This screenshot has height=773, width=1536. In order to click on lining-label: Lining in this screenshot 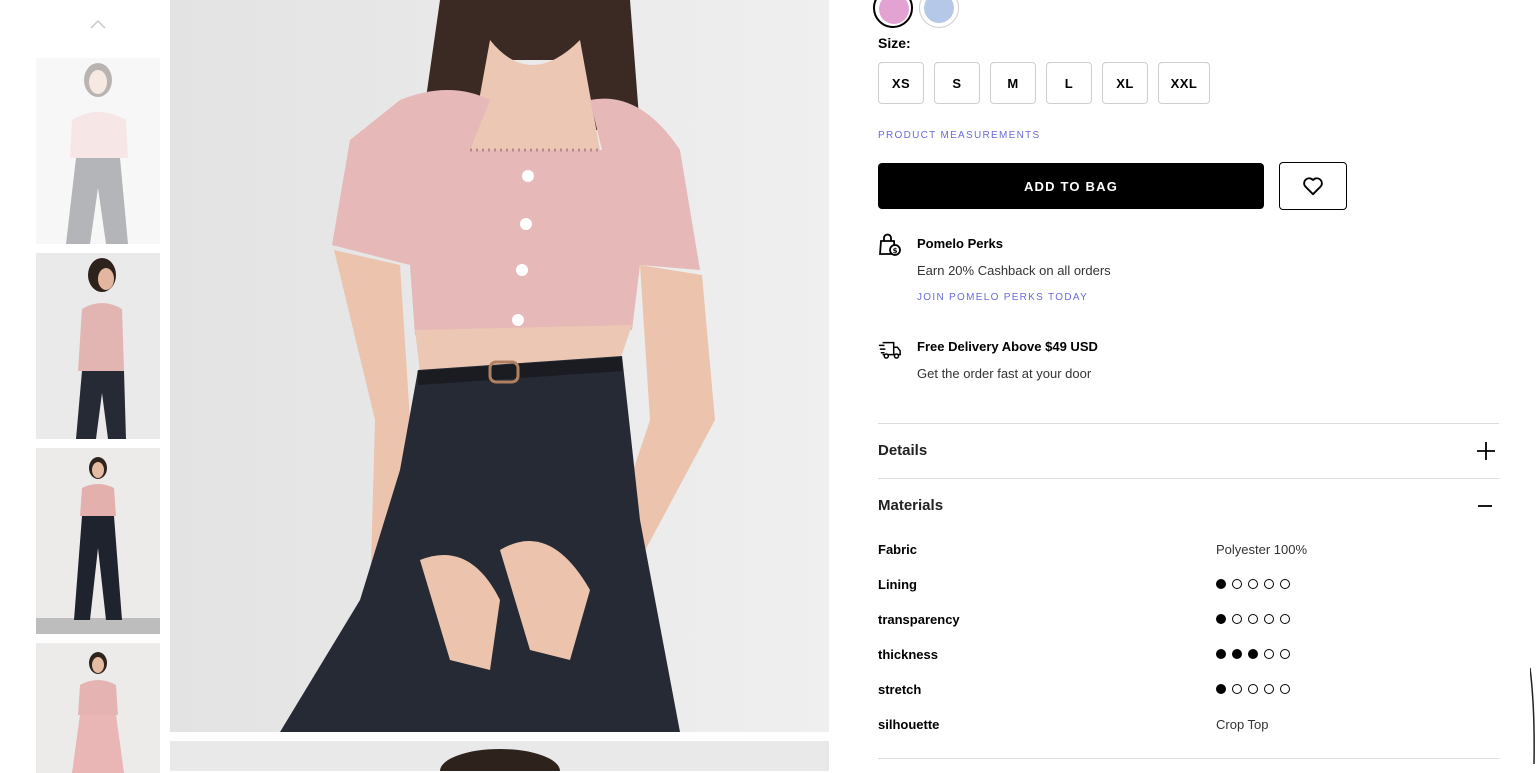, I will do `click(897, 584)`.